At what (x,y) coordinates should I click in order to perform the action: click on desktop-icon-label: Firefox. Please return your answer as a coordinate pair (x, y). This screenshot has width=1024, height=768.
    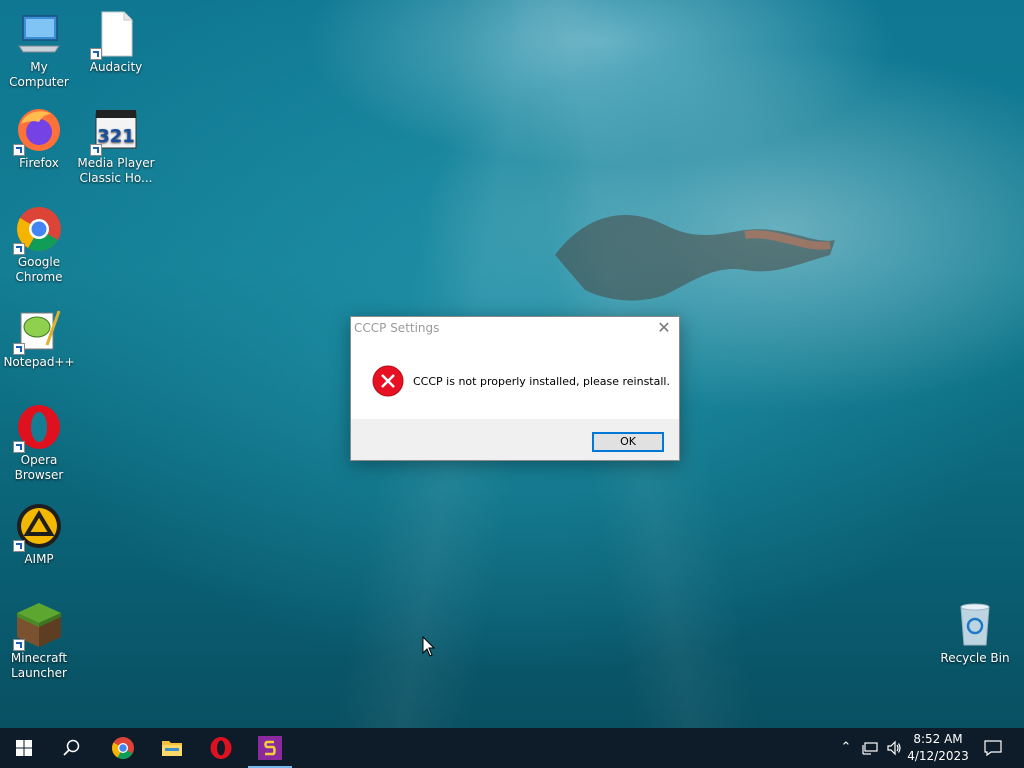
    Looking at the image, I should click on (39, 163).